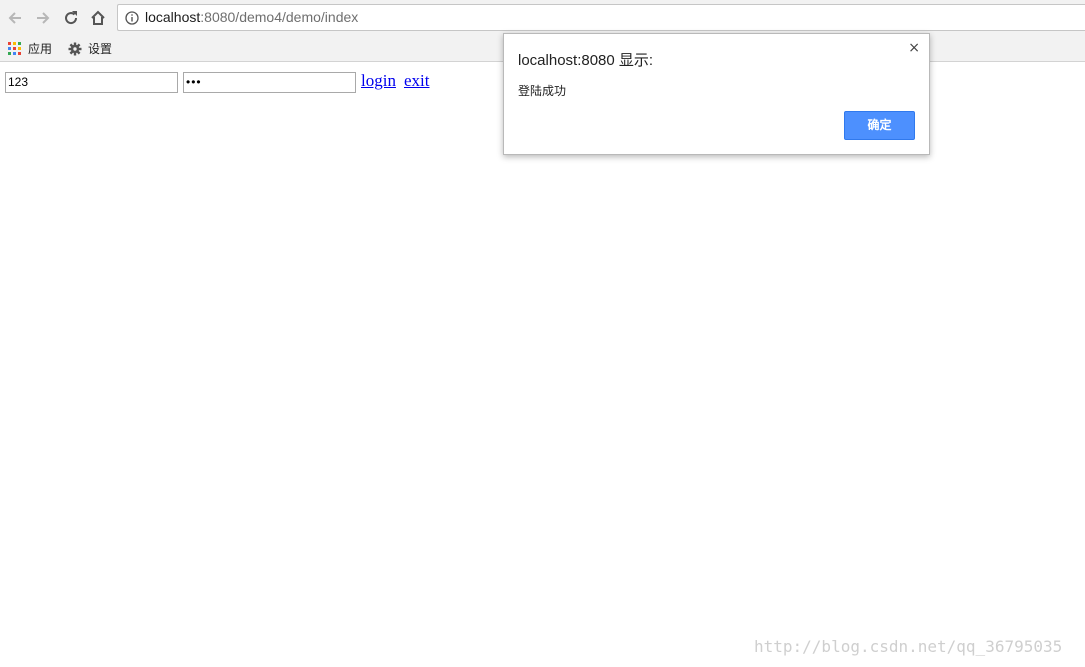 This screenshot has width=1085, height=667. Describe the element at coordinates (269, 82) in the screenshot. I see `password-input: •••` at that location.